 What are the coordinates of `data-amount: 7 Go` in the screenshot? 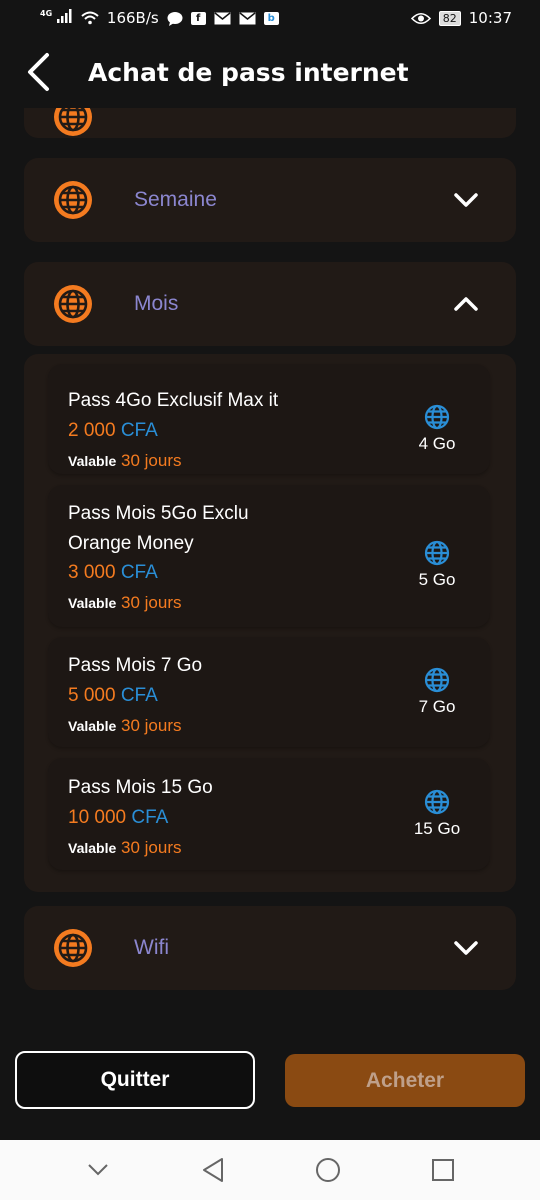 It's located at (437, 706).